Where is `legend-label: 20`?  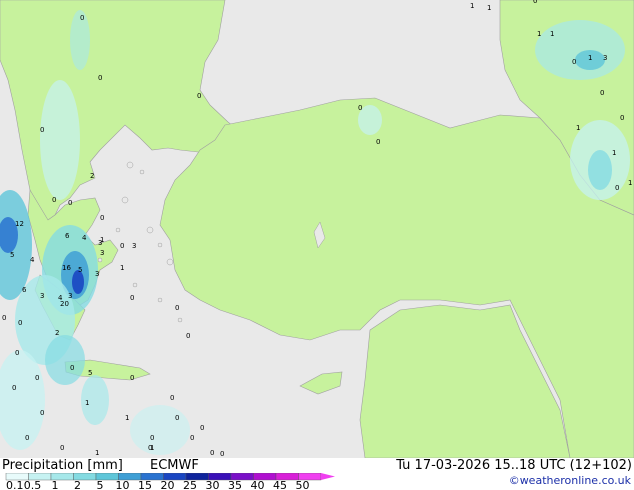
legend-label: 20 is located at coordinates (168, 484).